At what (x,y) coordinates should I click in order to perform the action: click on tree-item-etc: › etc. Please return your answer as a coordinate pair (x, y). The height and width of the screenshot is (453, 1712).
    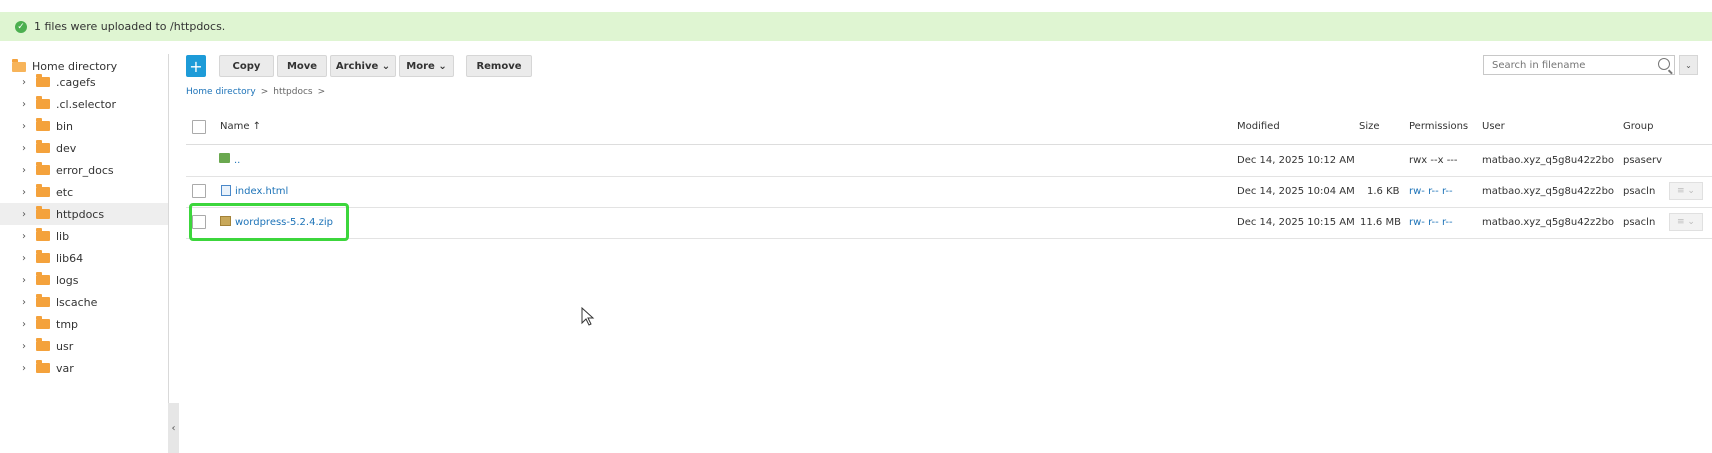
    Looking at the image, I should click on (84, 192).